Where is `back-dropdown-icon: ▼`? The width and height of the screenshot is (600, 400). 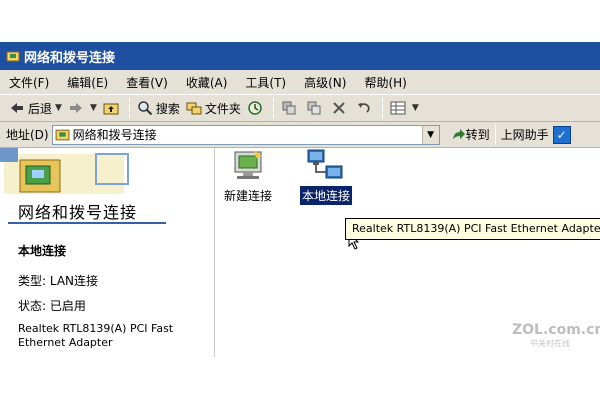 back-dropdown-icon: ▼ is located at coordinates (58, 108).